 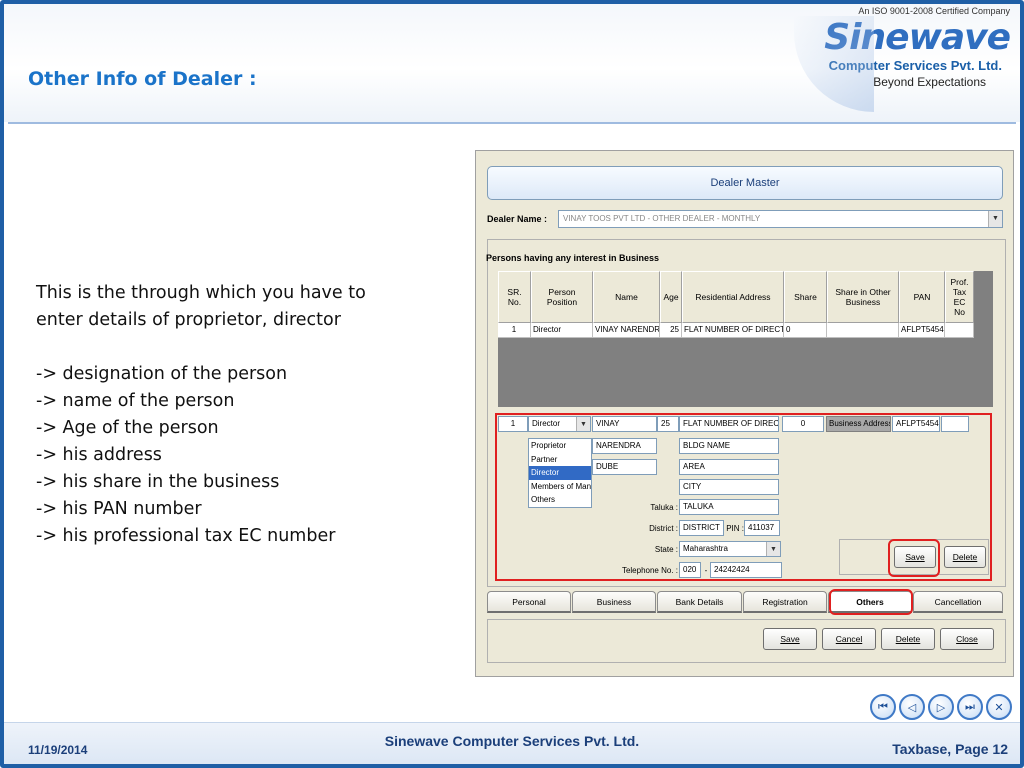 I want to click on bullet-item: -> his share in the business, so click(x=158, y=482).